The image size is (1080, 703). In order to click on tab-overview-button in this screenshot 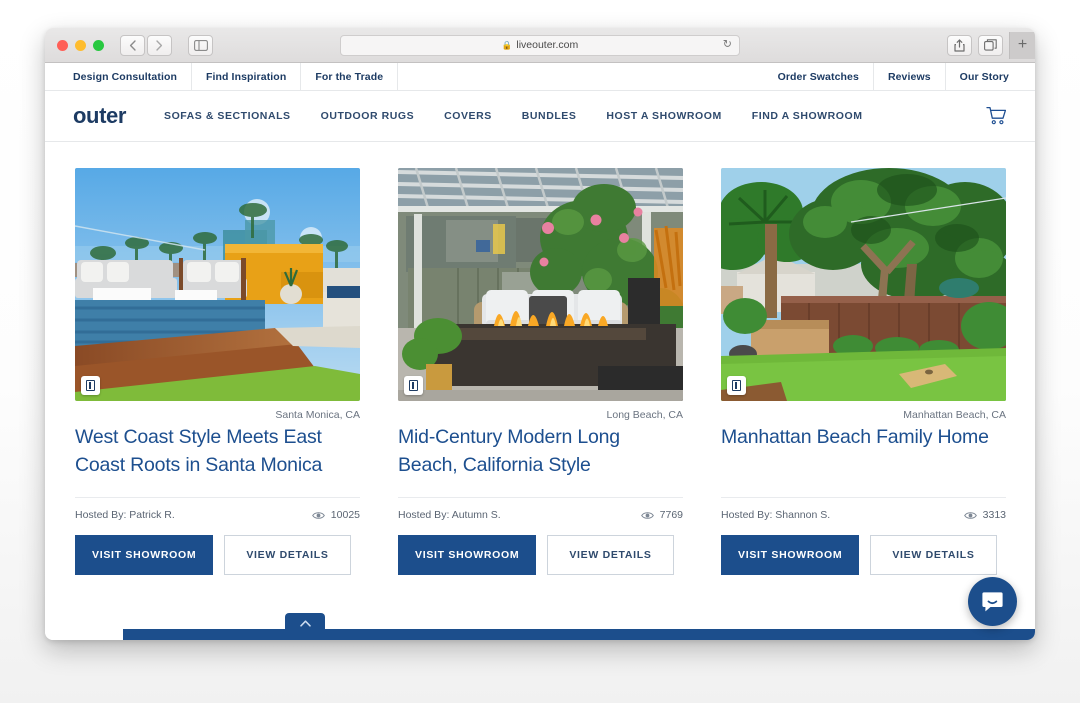, I will do `click(990, 45)`.